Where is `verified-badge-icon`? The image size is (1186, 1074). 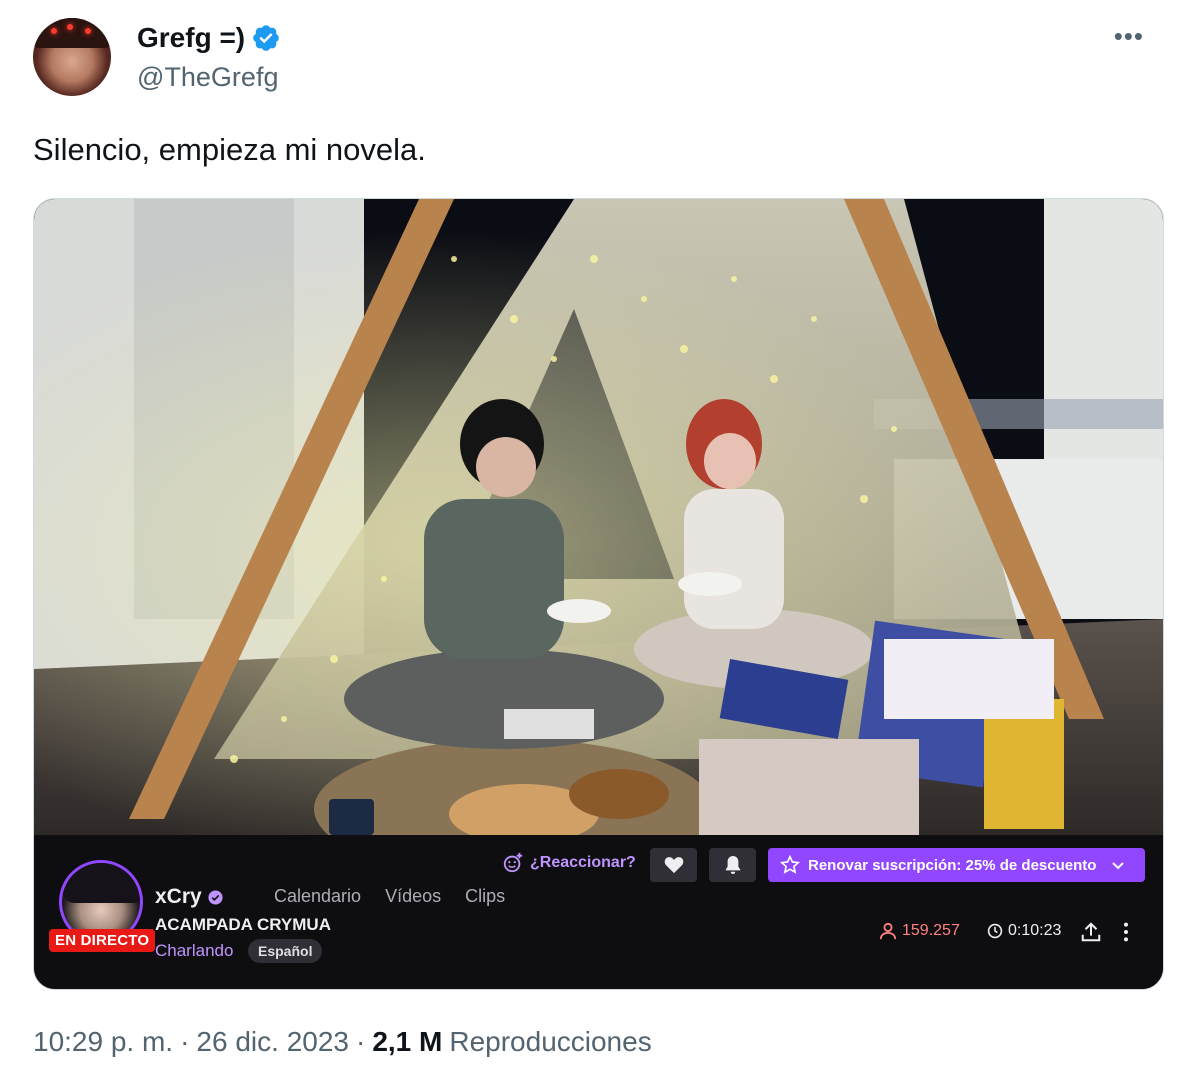 verified-badge-icon is located at coordinates (266, 38).